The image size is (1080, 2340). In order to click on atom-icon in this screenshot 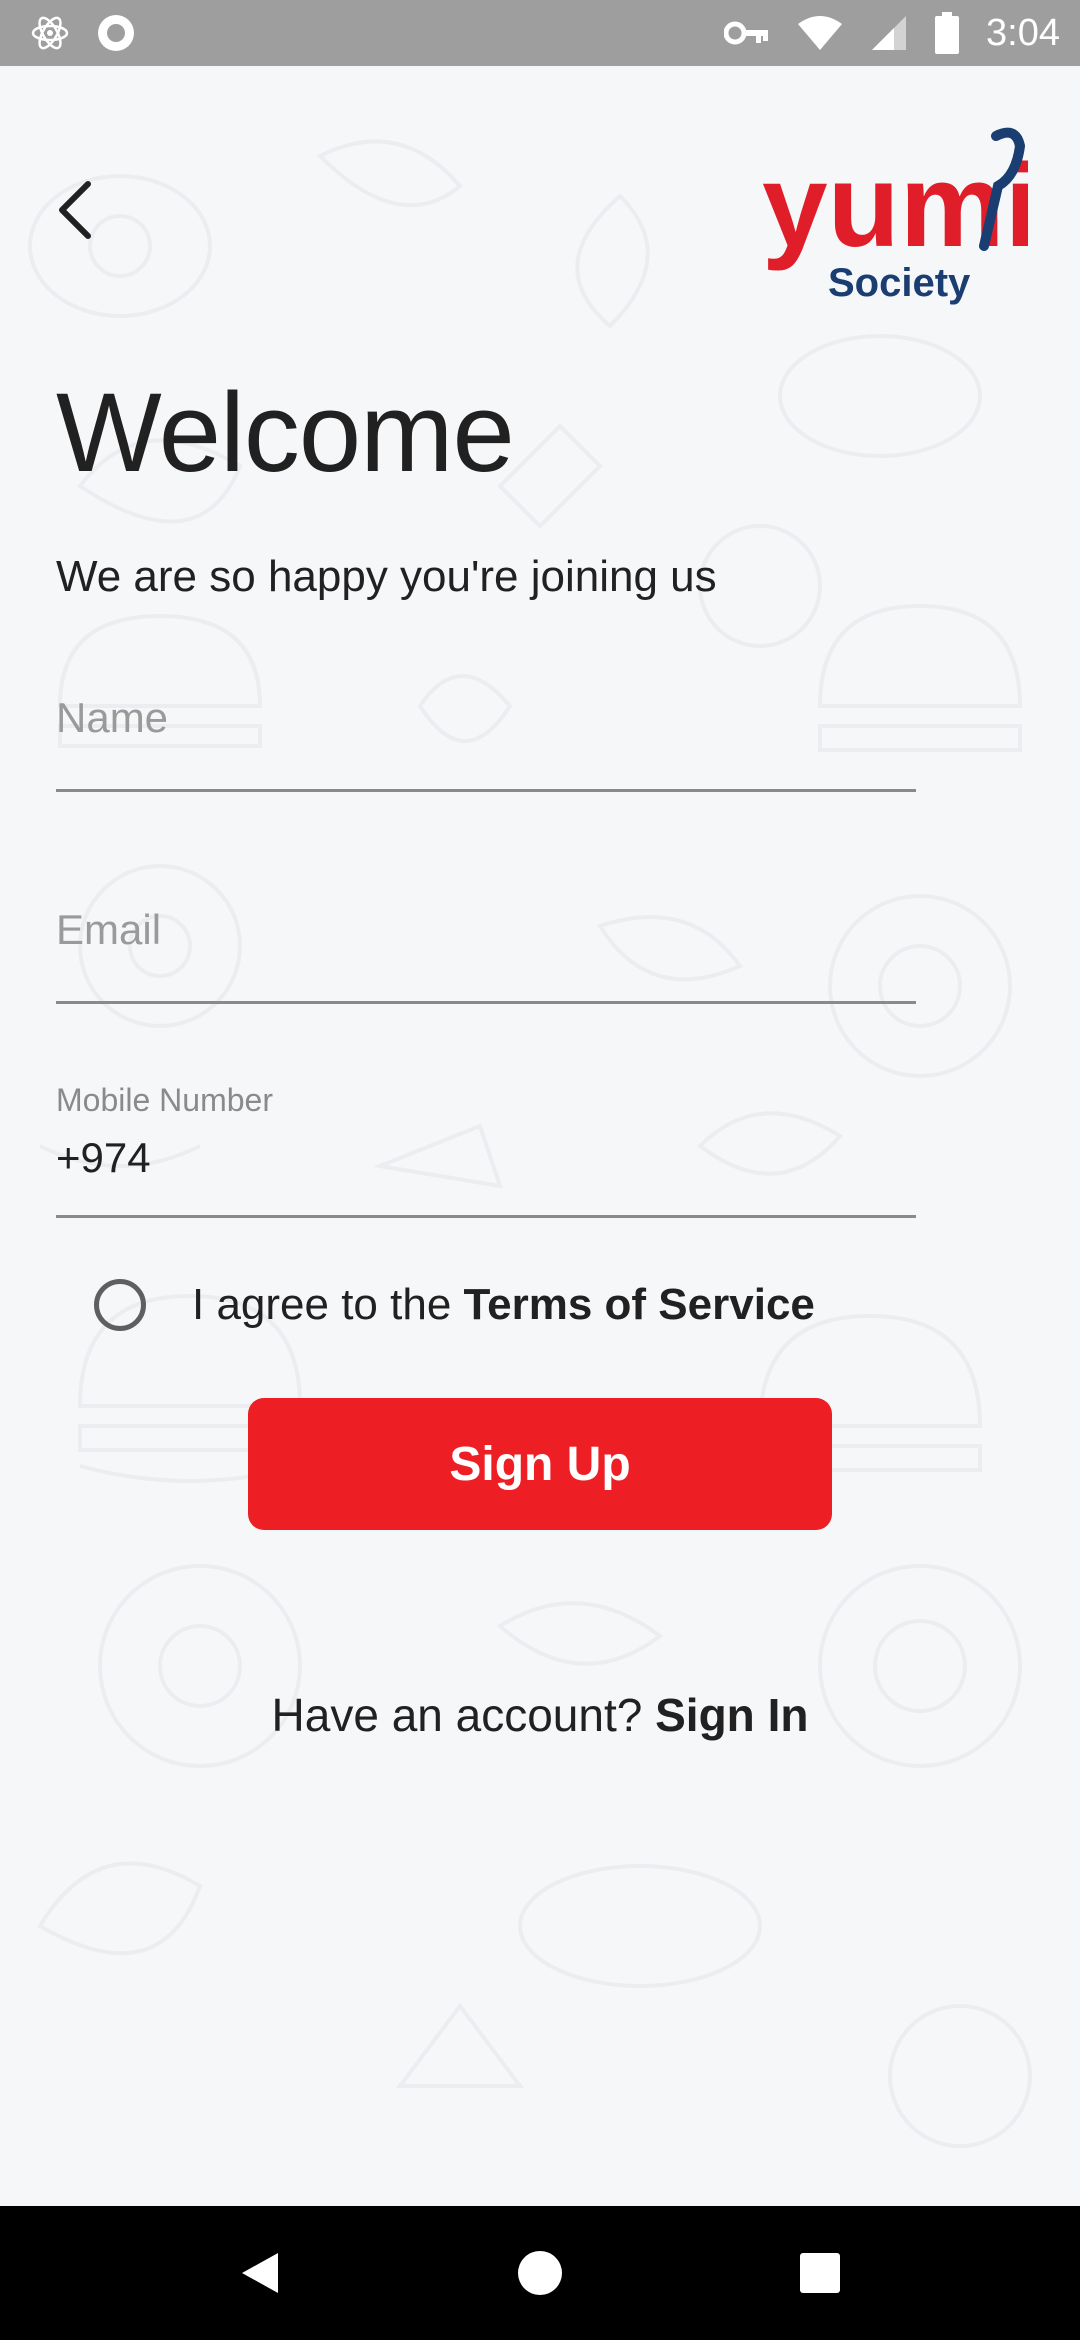, I will do `click(50, 33)`.